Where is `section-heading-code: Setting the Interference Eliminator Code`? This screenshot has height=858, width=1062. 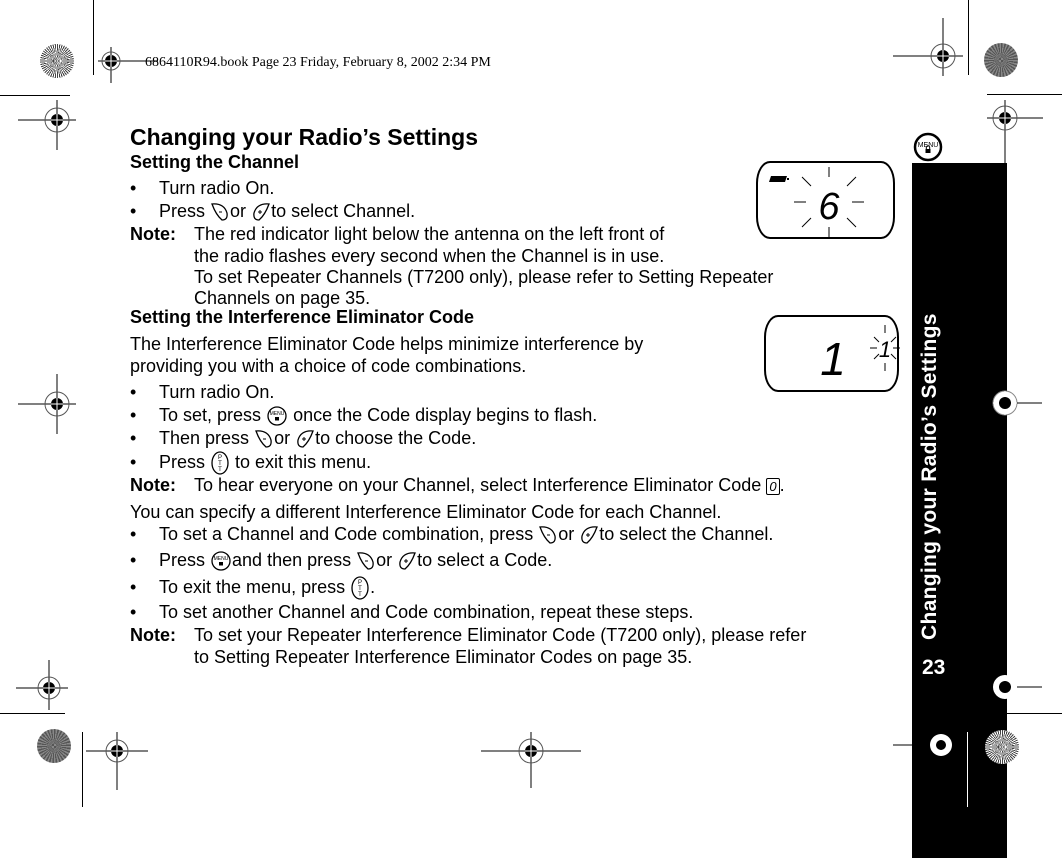
section-heading-code: Setting the Interference Eliminator Code is located at coordinates (302, 317).